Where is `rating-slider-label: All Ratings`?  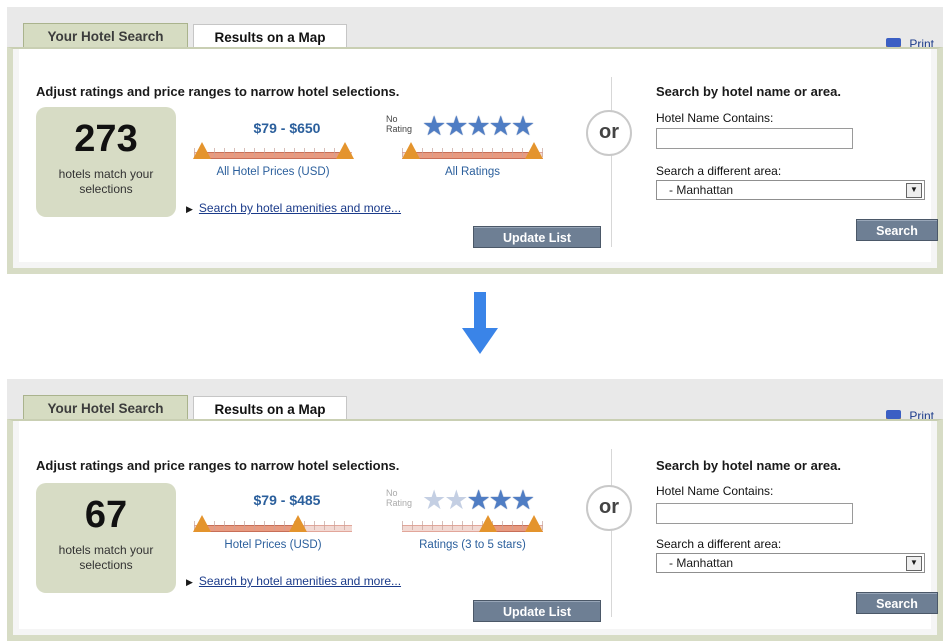 rating-slider-label: All Ratings is located at coordinates (472, 172).